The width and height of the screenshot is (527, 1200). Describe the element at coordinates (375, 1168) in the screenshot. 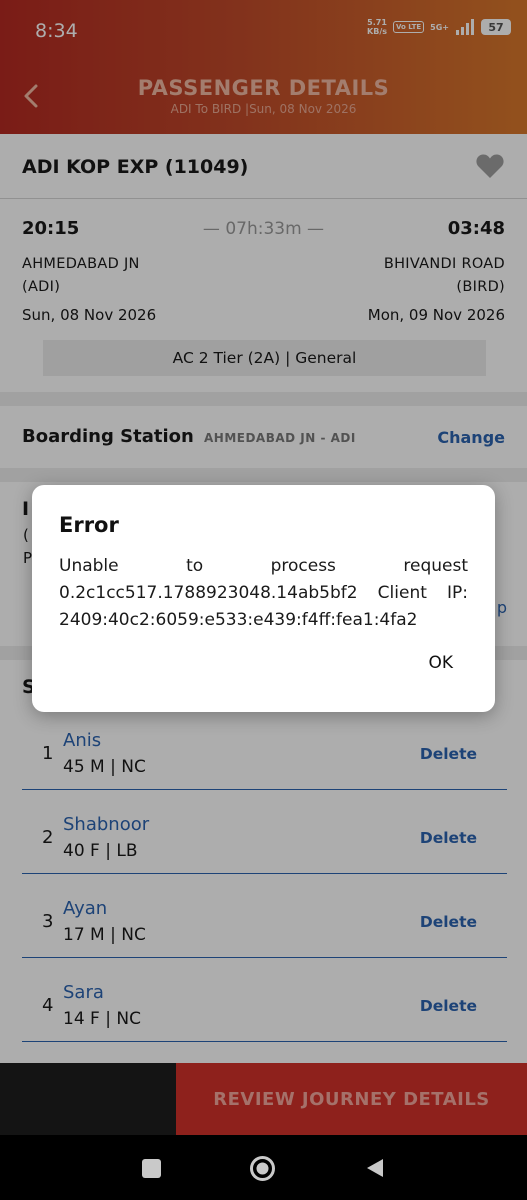

I see `back-icon` at that location.